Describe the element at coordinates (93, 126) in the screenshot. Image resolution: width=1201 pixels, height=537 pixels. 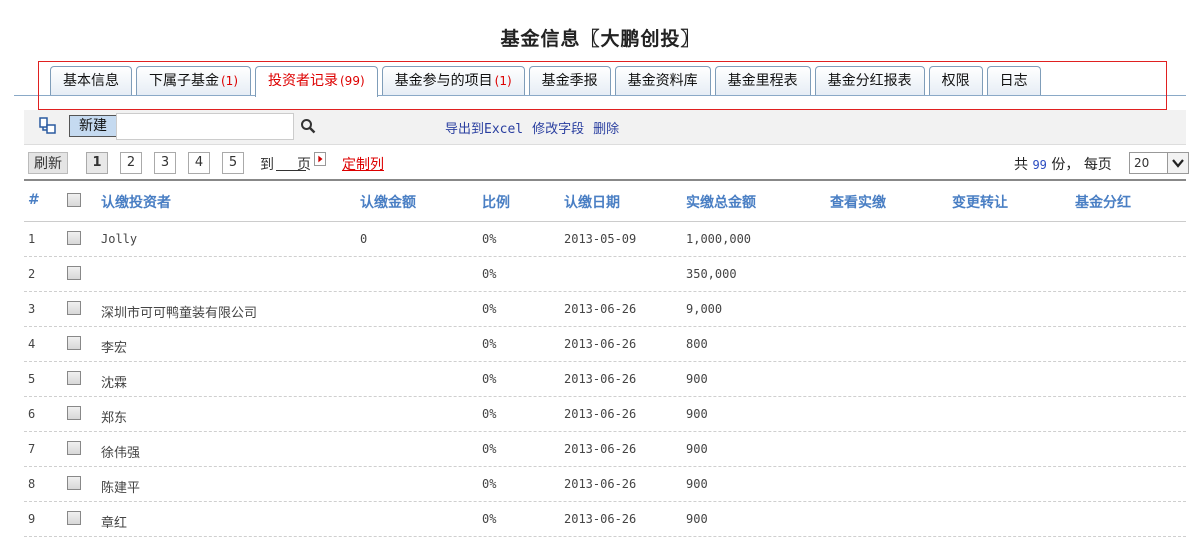
I see `new-button: 新建` at that location.